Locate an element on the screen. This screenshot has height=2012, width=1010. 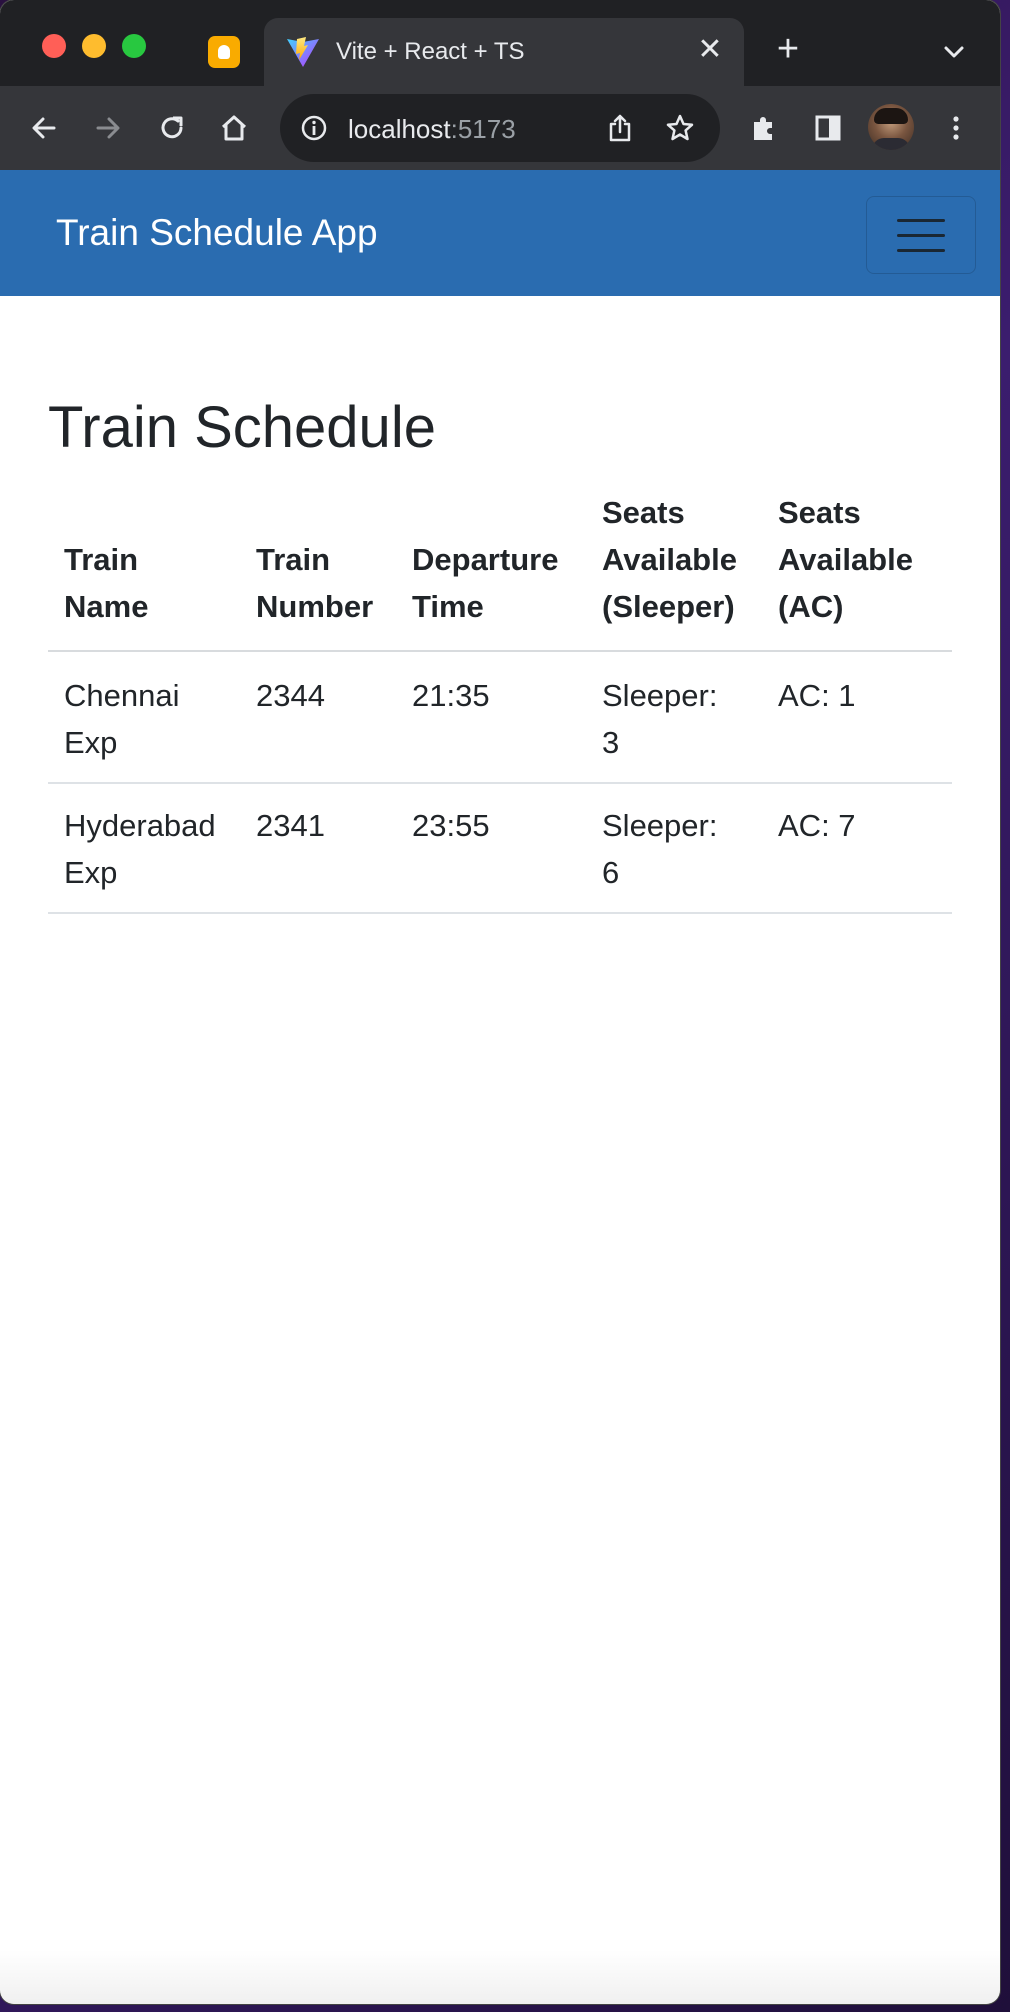
back-button is located at coordinates (44, 128).